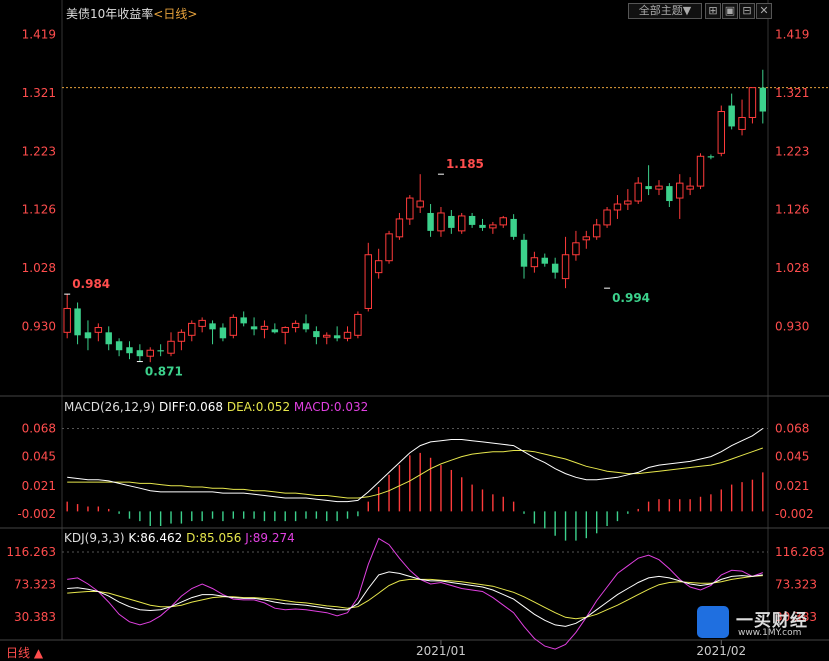  What do you see at coordinates (792, 457) in the screenshot?
I see `macd-tick-right: 0.045` at bounding box center [792, 457].